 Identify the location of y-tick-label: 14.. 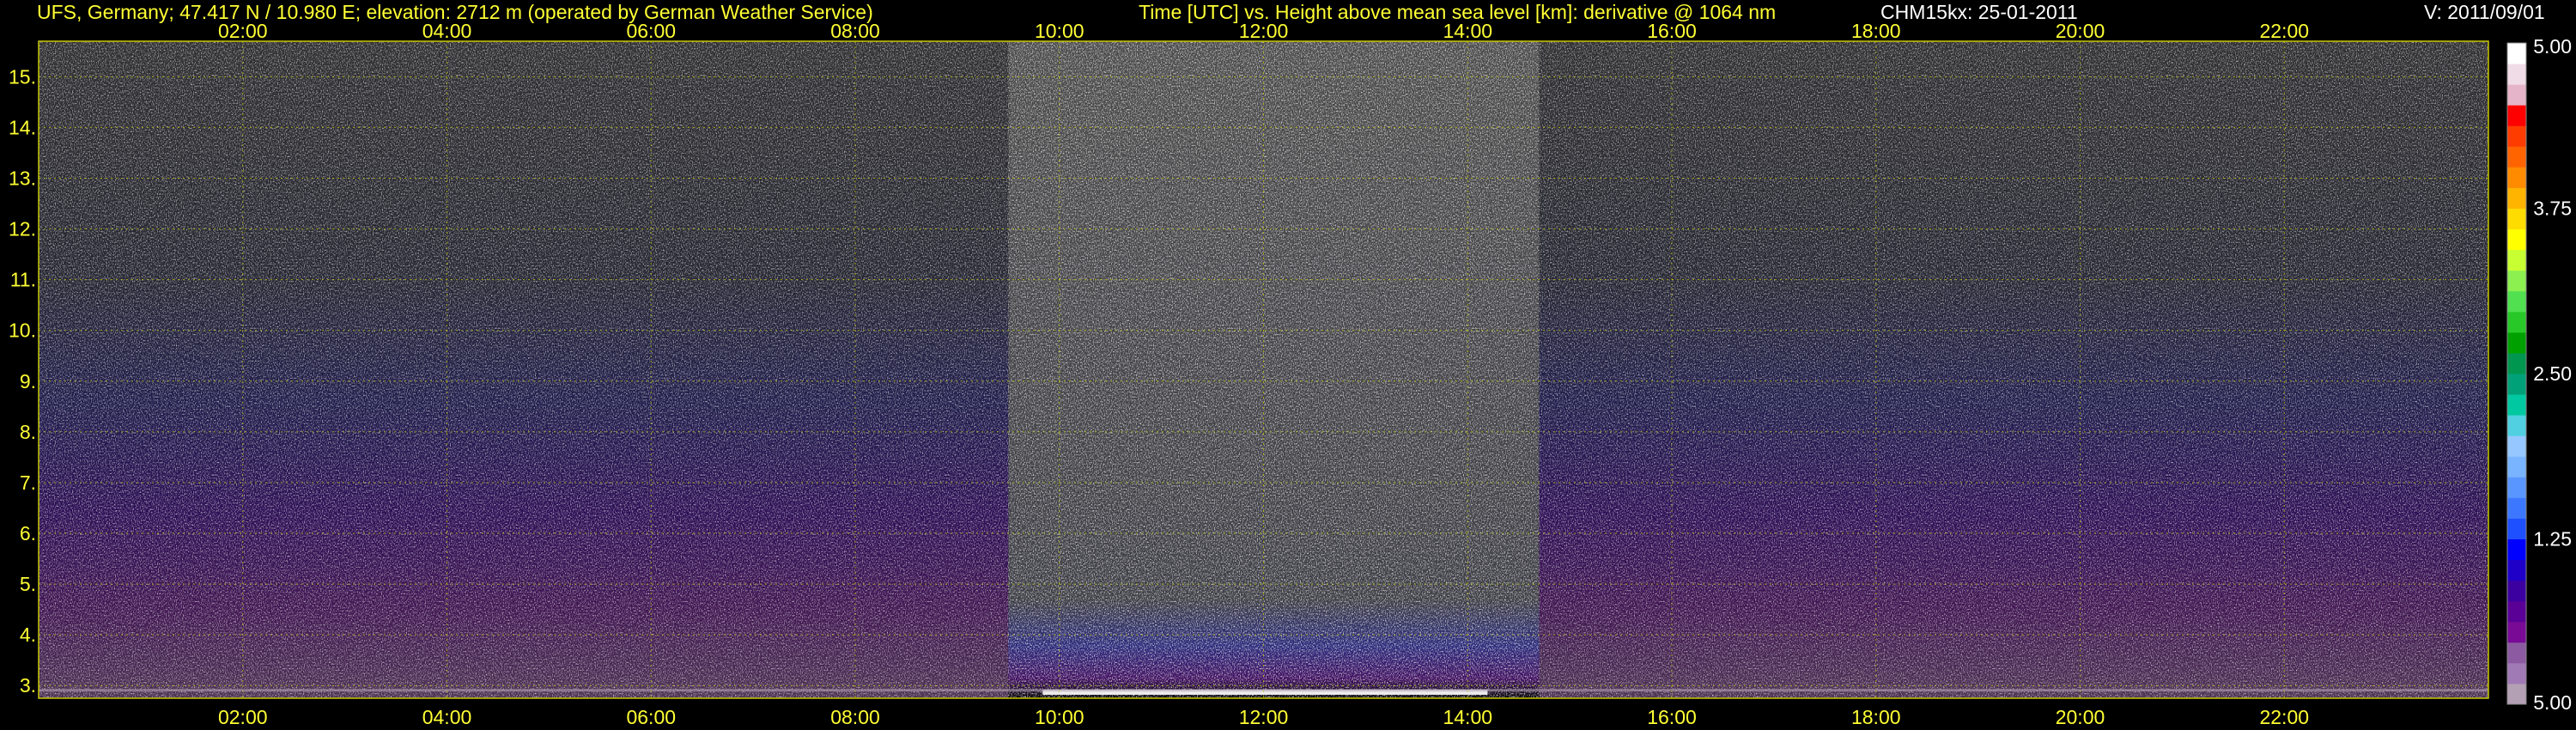
(23, 127).